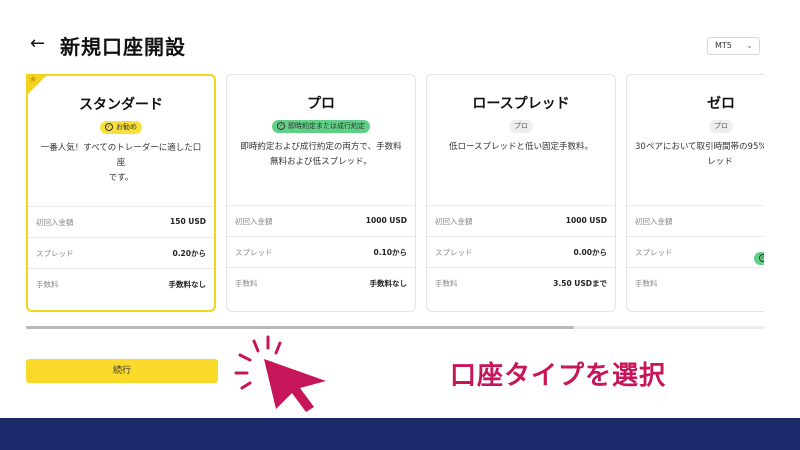 This screenshot has width=800, height=450. What do you see at coordinates (580, 283) in the screenshot?
I see `spec-value: 3.50 USDまで` at bounding box center [580, 283].